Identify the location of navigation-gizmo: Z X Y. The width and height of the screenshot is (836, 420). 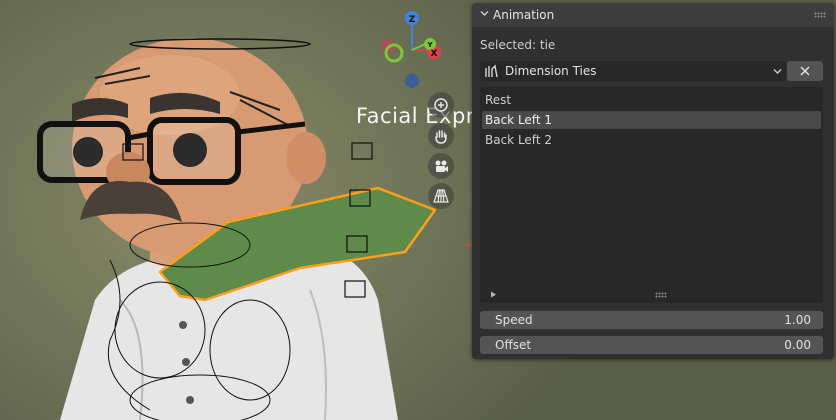
(411, 51).